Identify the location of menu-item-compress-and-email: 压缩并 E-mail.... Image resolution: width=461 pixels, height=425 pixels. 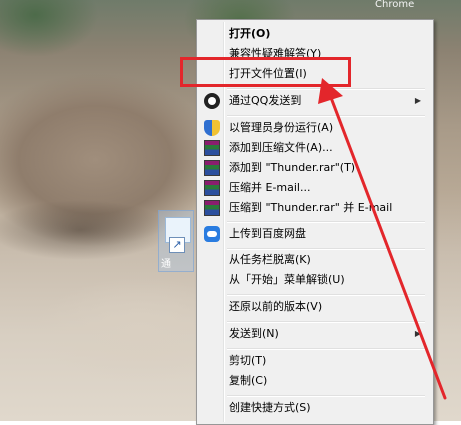
(314, 188).